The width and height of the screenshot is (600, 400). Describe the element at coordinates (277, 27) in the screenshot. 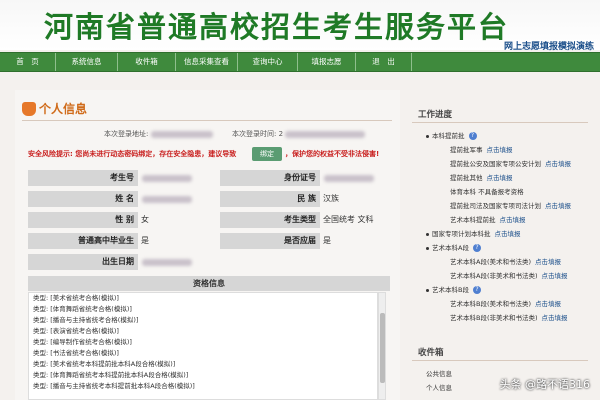

I see `site-title: 河南省普通高校招生考生服务平台` at that location.